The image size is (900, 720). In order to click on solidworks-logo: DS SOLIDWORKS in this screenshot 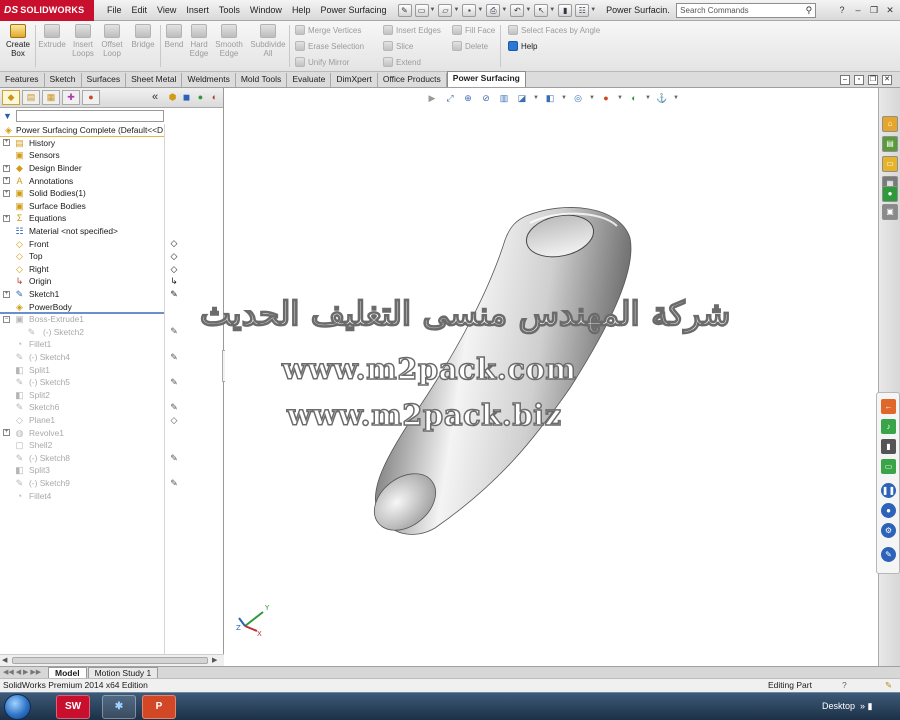, I will do `click(47, 10)`.